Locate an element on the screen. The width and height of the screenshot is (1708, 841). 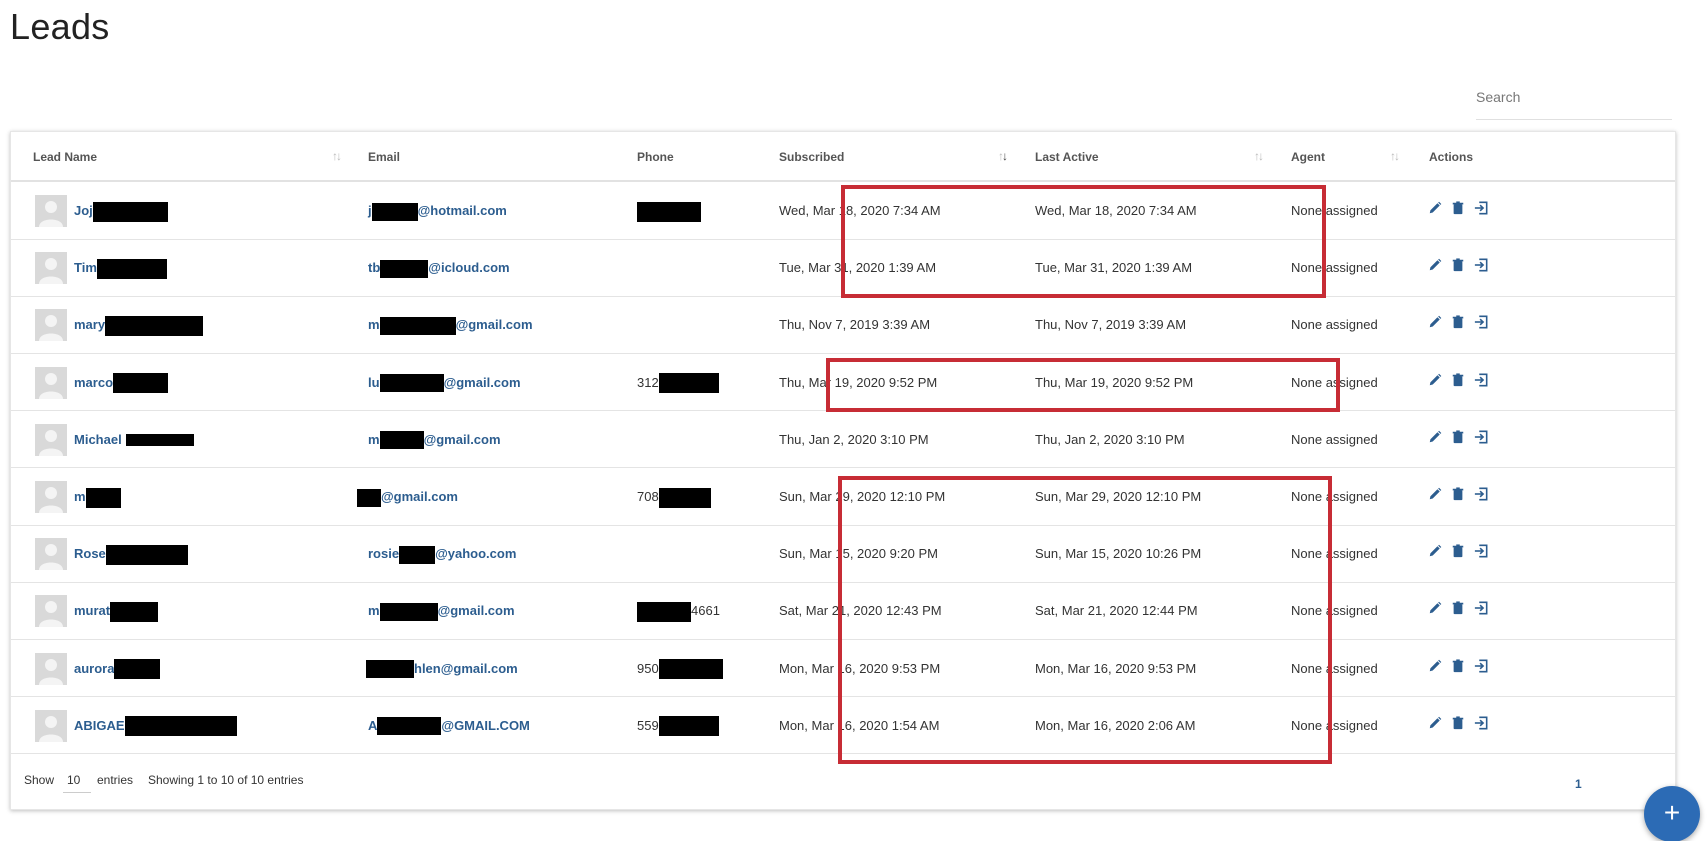
column-header-phone: Phone is located at coordinates (655, 157).